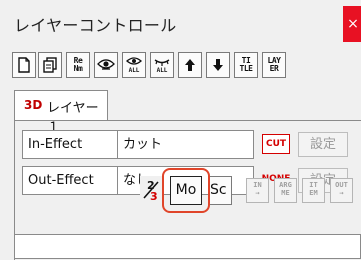  Describe the element at coordinates (50, 65) in the screenshot. I see `copy-icon` at that location.